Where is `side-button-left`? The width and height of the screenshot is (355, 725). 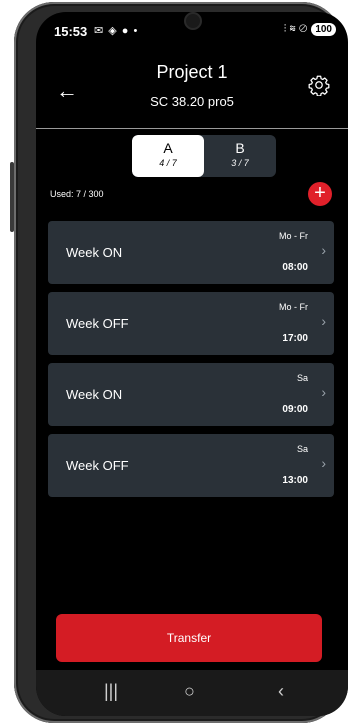
side-button-left is located at coordinates (12, 197).